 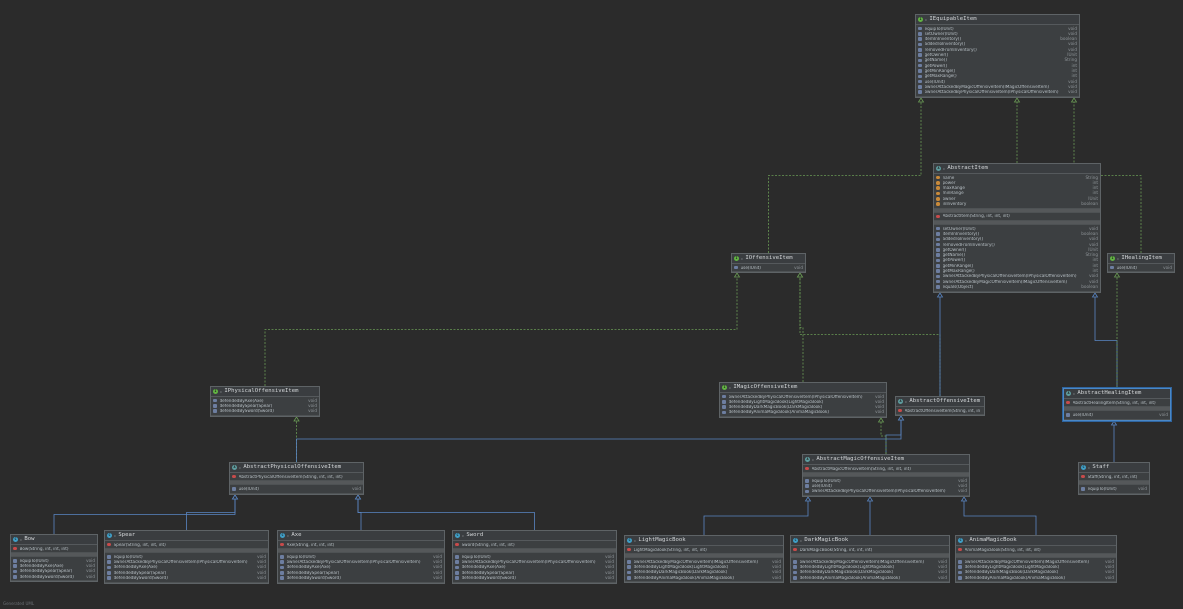 What do you see at coordinates (803, 388) in the screenshot?
I see `node-header: I ▸ IMagicOffensiveItem` at bounding box center [803, 388].